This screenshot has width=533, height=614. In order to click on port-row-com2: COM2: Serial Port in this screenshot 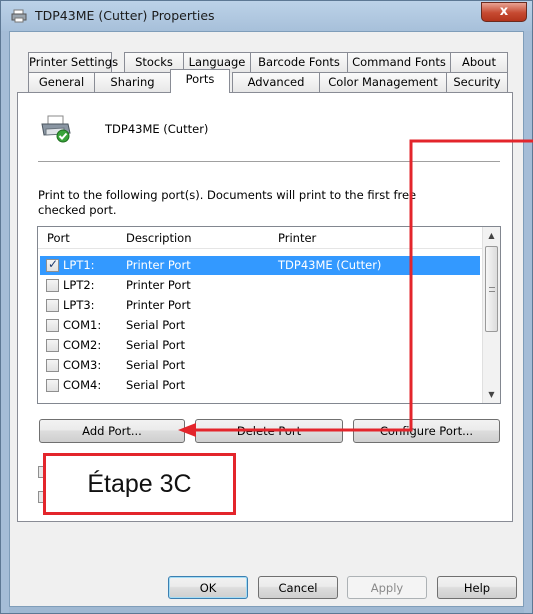, I will do `click(260, 345)`.